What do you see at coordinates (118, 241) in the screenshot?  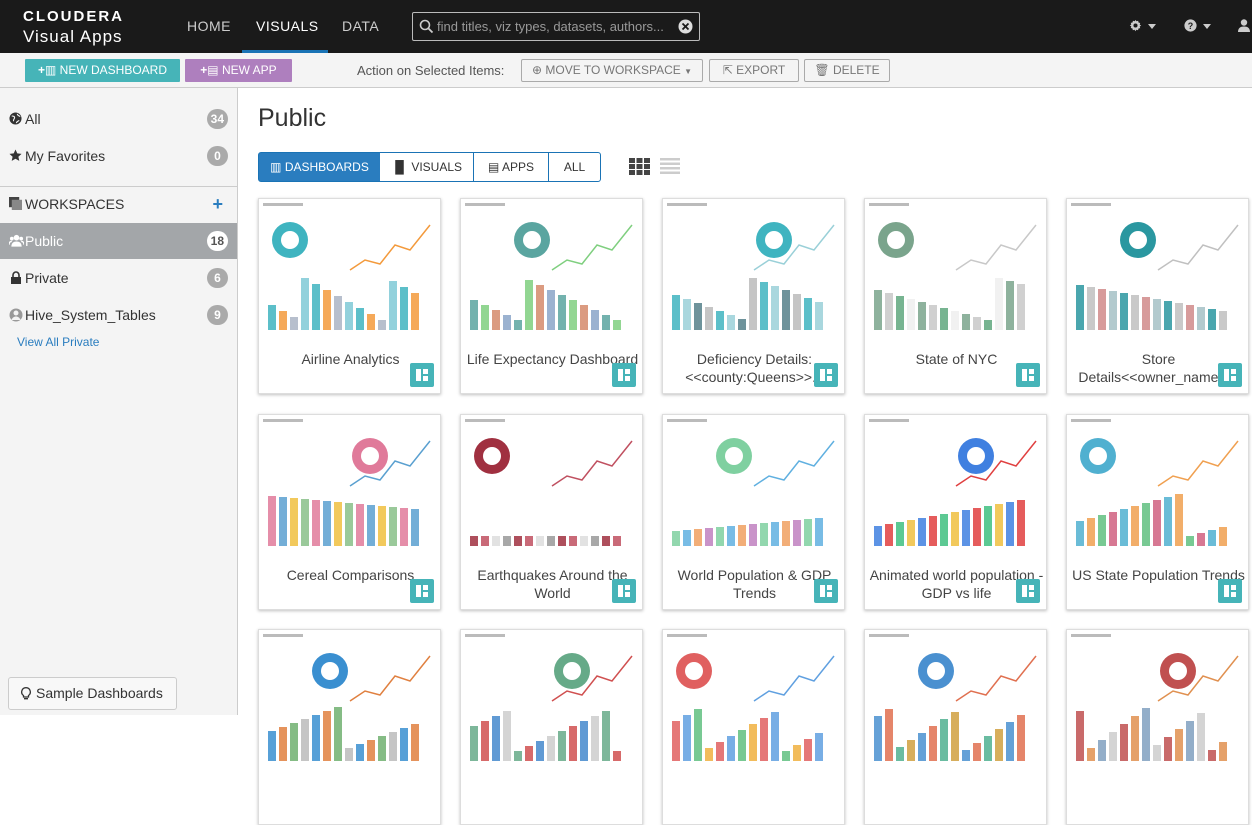 I see `sidebar-item-public: Public 18` at bounding box center [118, 241].